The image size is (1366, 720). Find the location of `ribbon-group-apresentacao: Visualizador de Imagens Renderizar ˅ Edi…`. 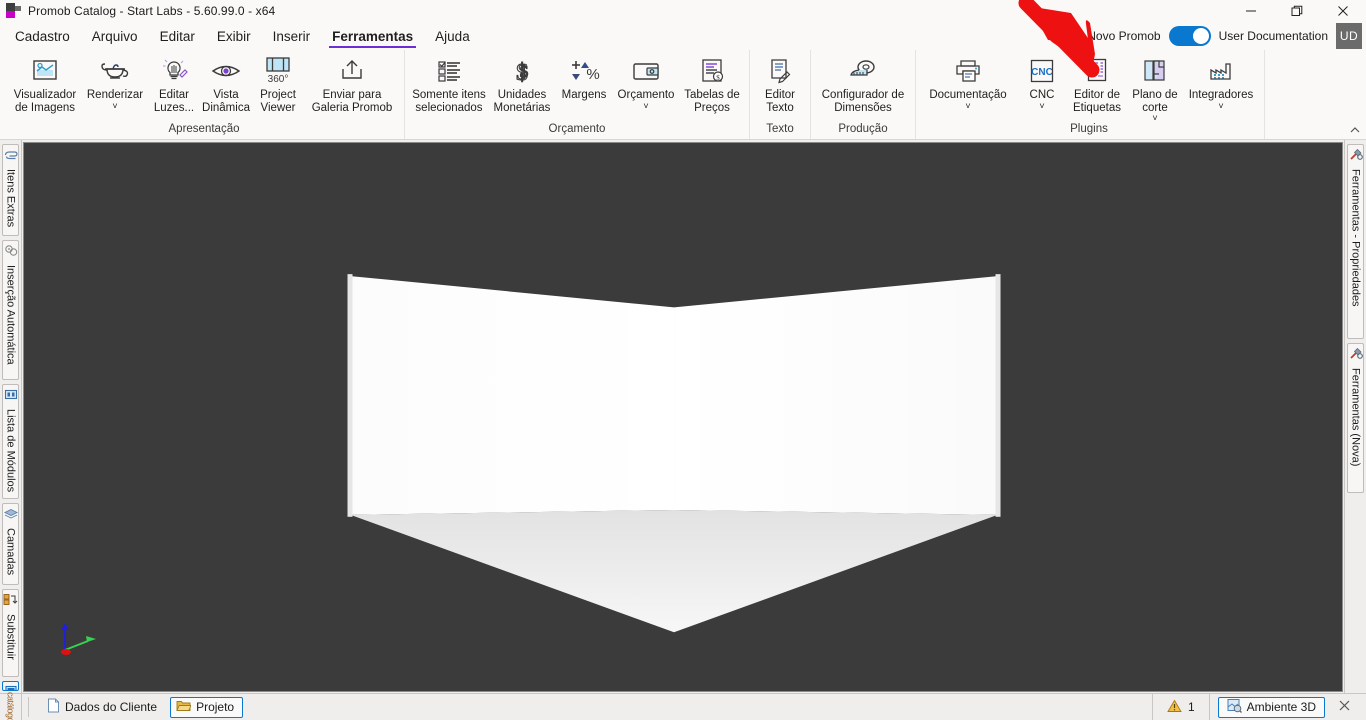

ribbon-group-apresentacao: Visualizador de Imagens Renderizar ˅ Edi… is located at coordinates (204, 94).